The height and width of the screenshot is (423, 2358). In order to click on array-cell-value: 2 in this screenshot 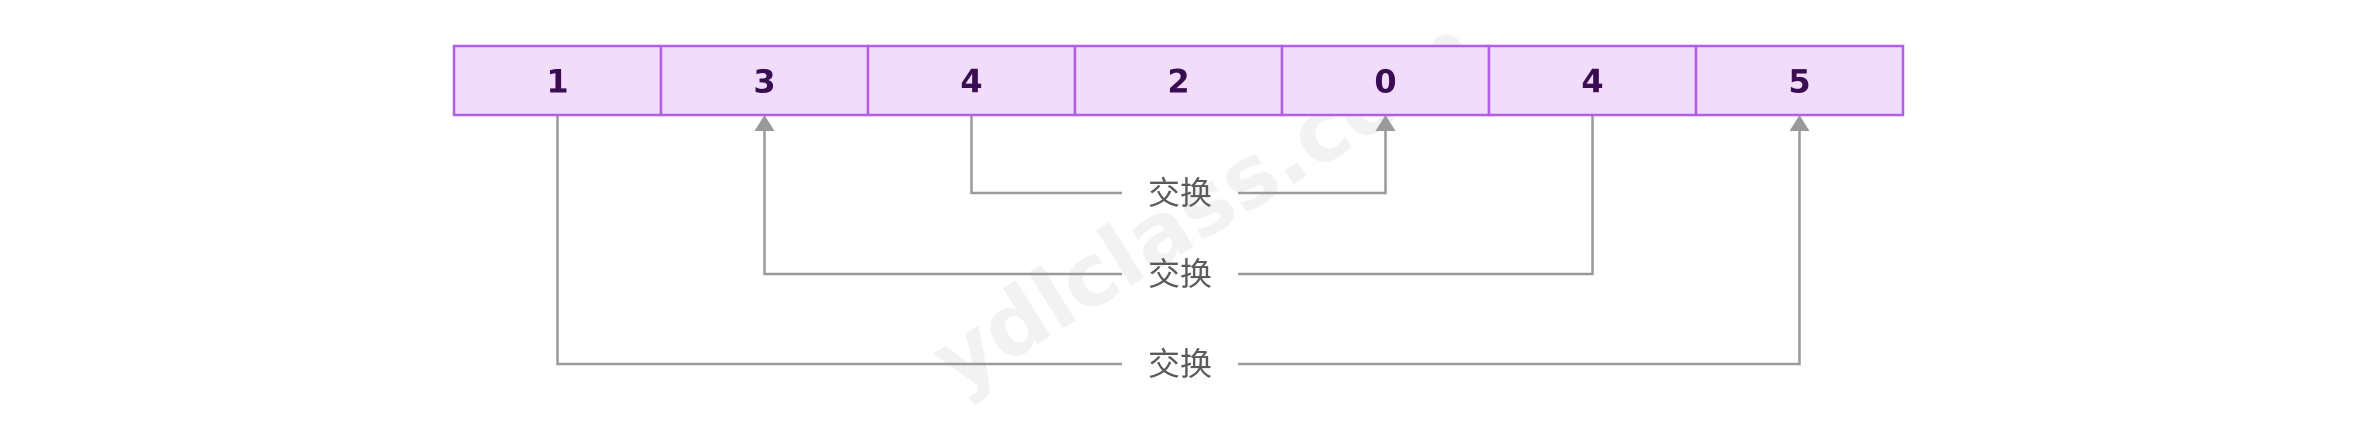, I will do `click(1178, 82)`.